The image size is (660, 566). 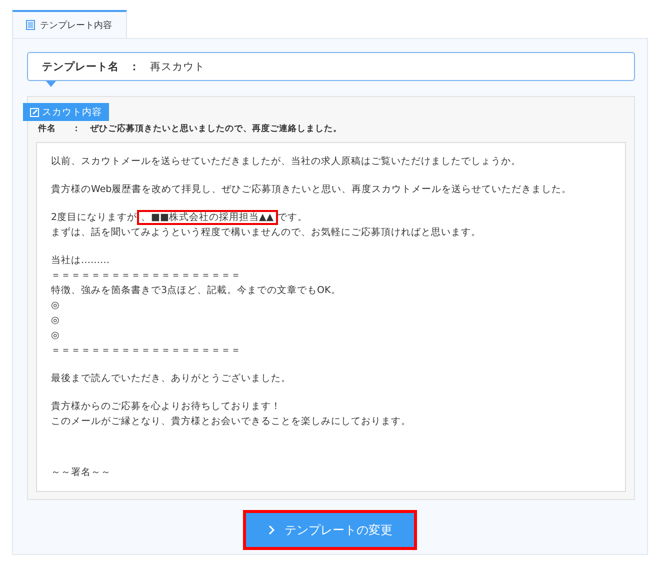 I want to click on message-line: 貴方様からのご応募を心よりお待ちしております！, so click(x=166, y=407).